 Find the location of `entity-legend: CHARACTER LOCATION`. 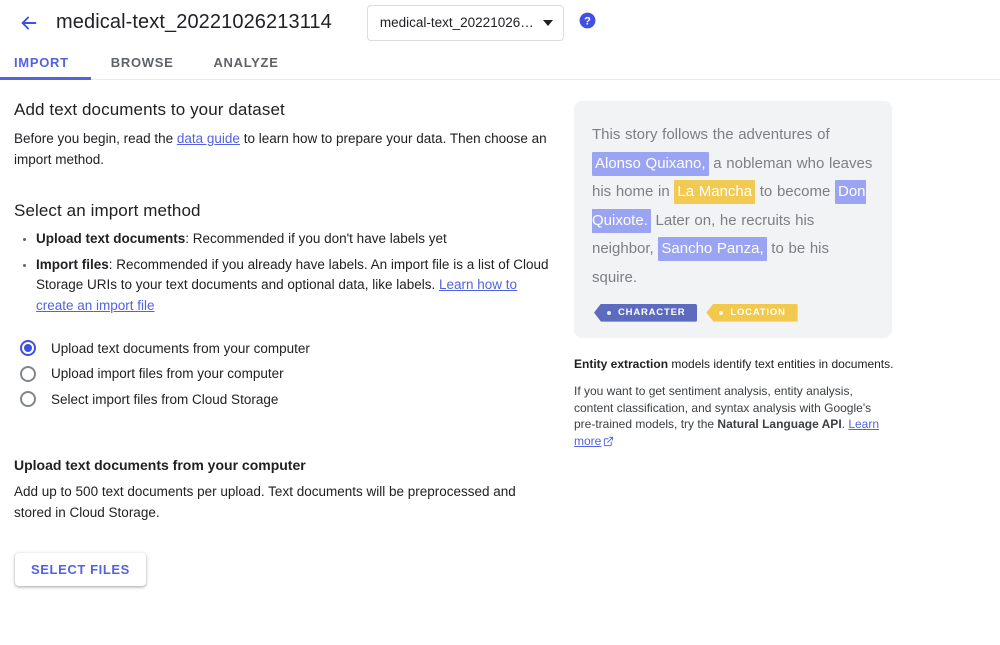

entity-legend: CHARACTER LOCATION is located at coordinates (734, 312).